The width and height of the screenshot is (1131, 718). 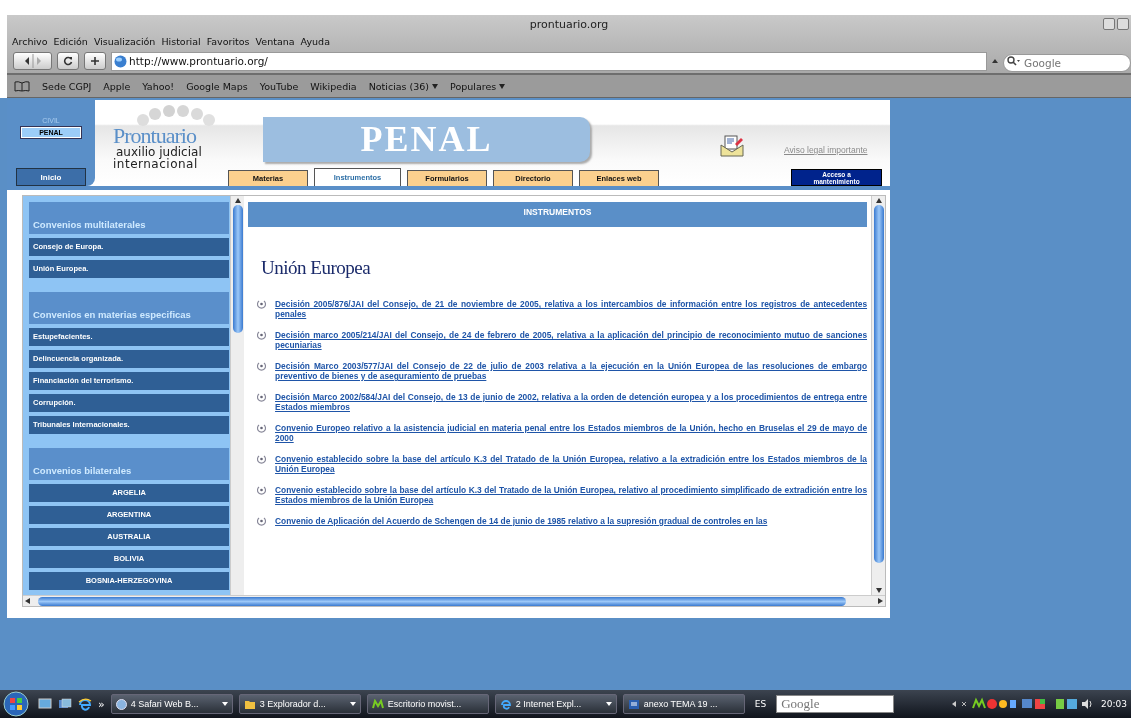 What do you see at coordinates (65, 704) in the screenshot?
I see `window-switch-icon` at bounding box center [65, 704].